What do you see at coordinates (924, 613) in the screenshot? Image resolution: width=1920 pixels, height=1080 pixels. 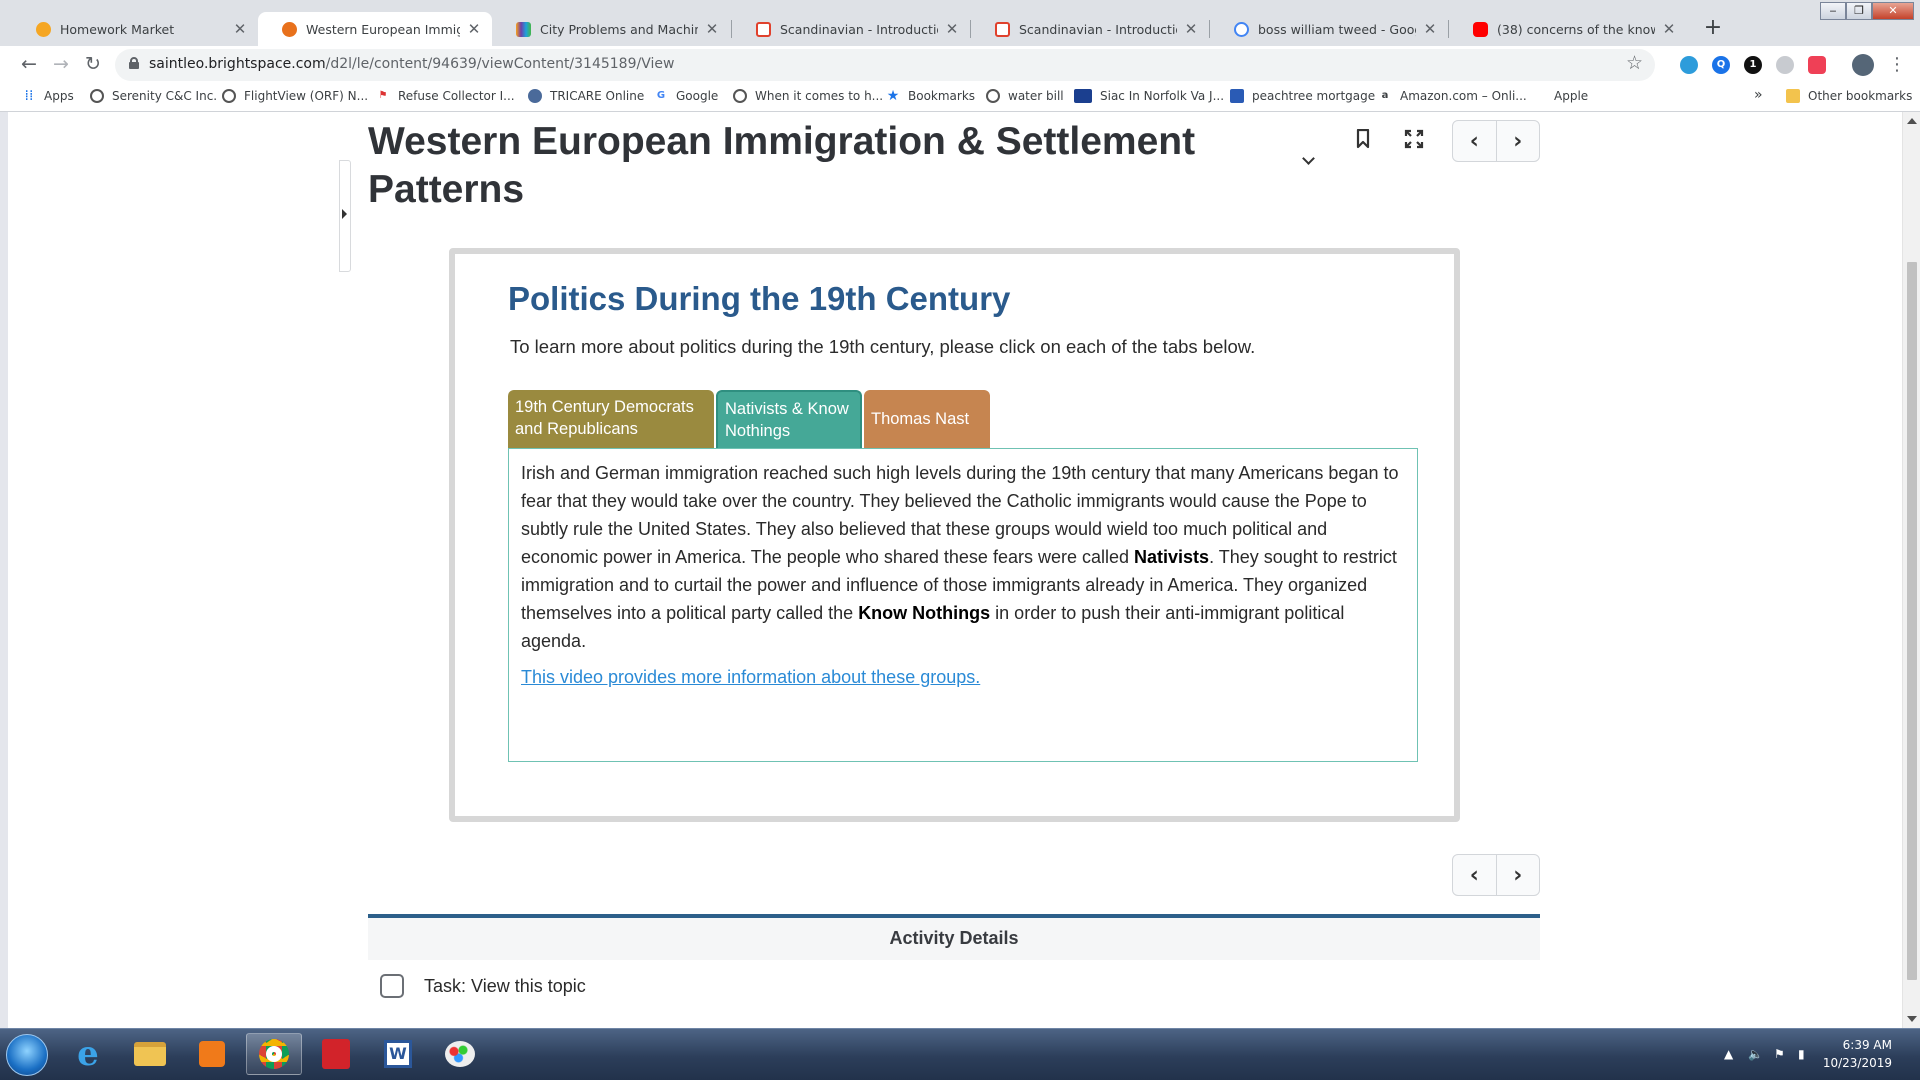 I see `term-know-nothings: Know Nothings` at bounding box center [924, 613].